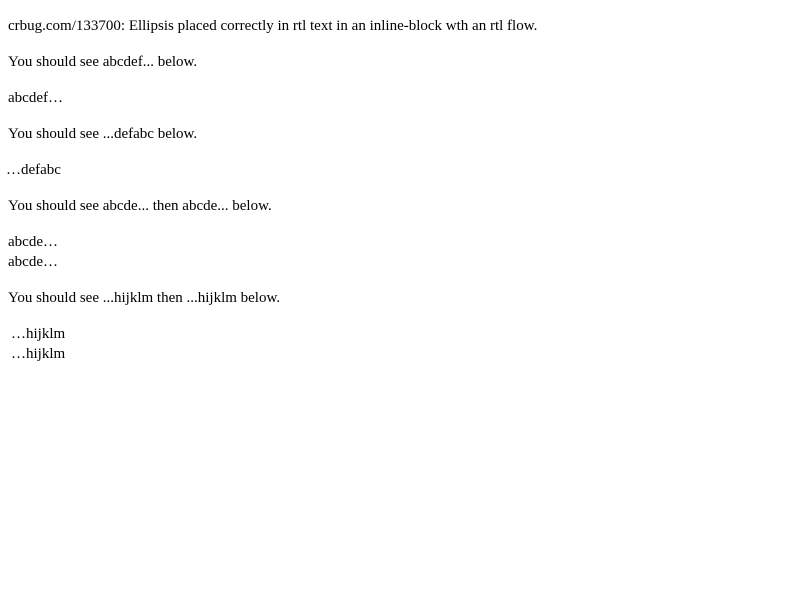 This screenshot has height=600, width=800. Describe the element at coordinates (103, 62) in the screenshot. I see `instruction-text: You should see abcdef... below.` at that location.